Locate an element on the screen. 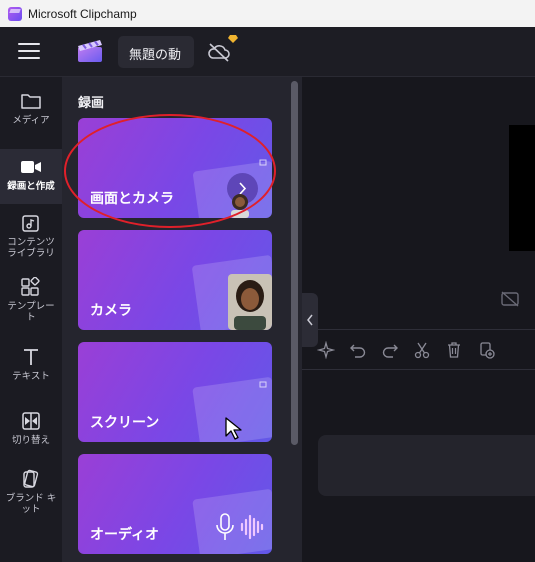 Image resolution: width=535 pixels, height=562 pixels. person-photo is located at coordinates (250, 302).